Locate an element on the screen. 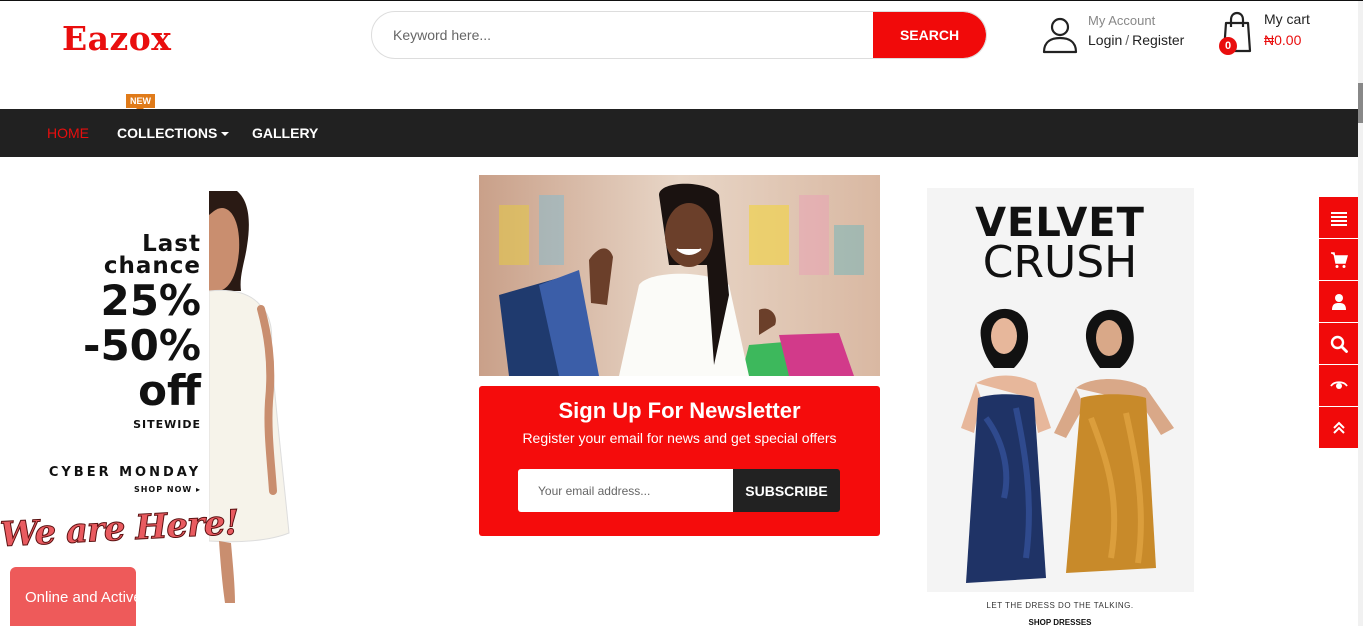 The height and width of the screenshot is (626, 1363). newsletter-form: SUBSCRIBE is located at coordinates (679, 490).